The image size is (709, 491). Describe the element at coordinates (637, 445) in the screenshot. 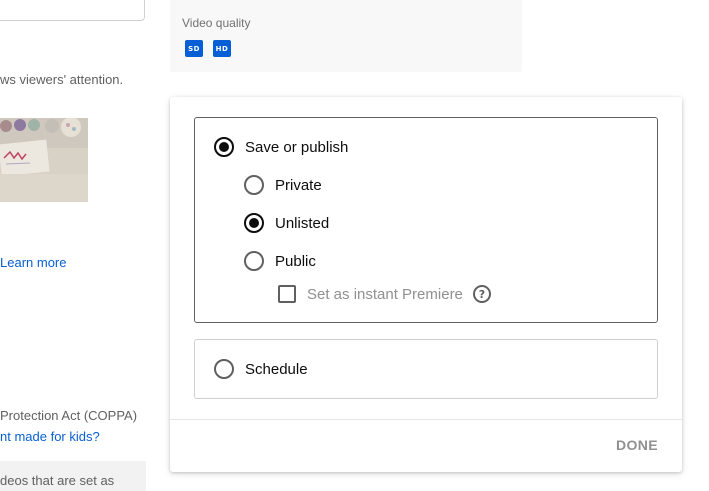

I see `done-button: DONE` at that location.